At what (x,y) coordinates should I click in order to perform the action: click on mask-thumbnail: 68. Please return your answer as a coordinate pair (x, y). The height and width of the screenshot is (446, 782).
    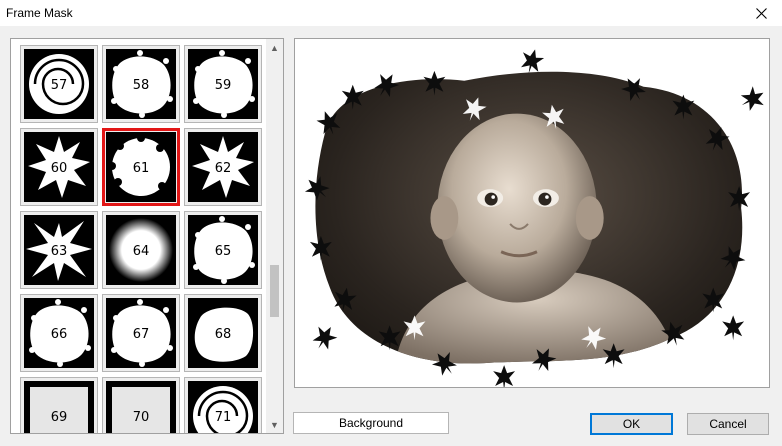
    Looking at the image, I should click on (223, 333).